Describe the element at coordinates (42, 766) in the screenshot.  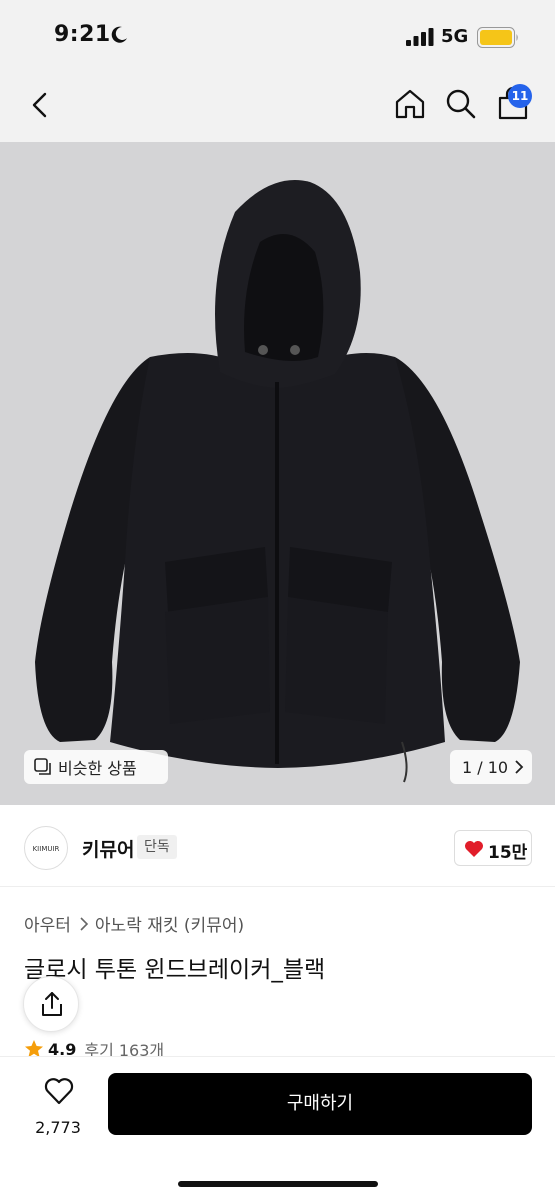
I see `copy-icon` at that location.